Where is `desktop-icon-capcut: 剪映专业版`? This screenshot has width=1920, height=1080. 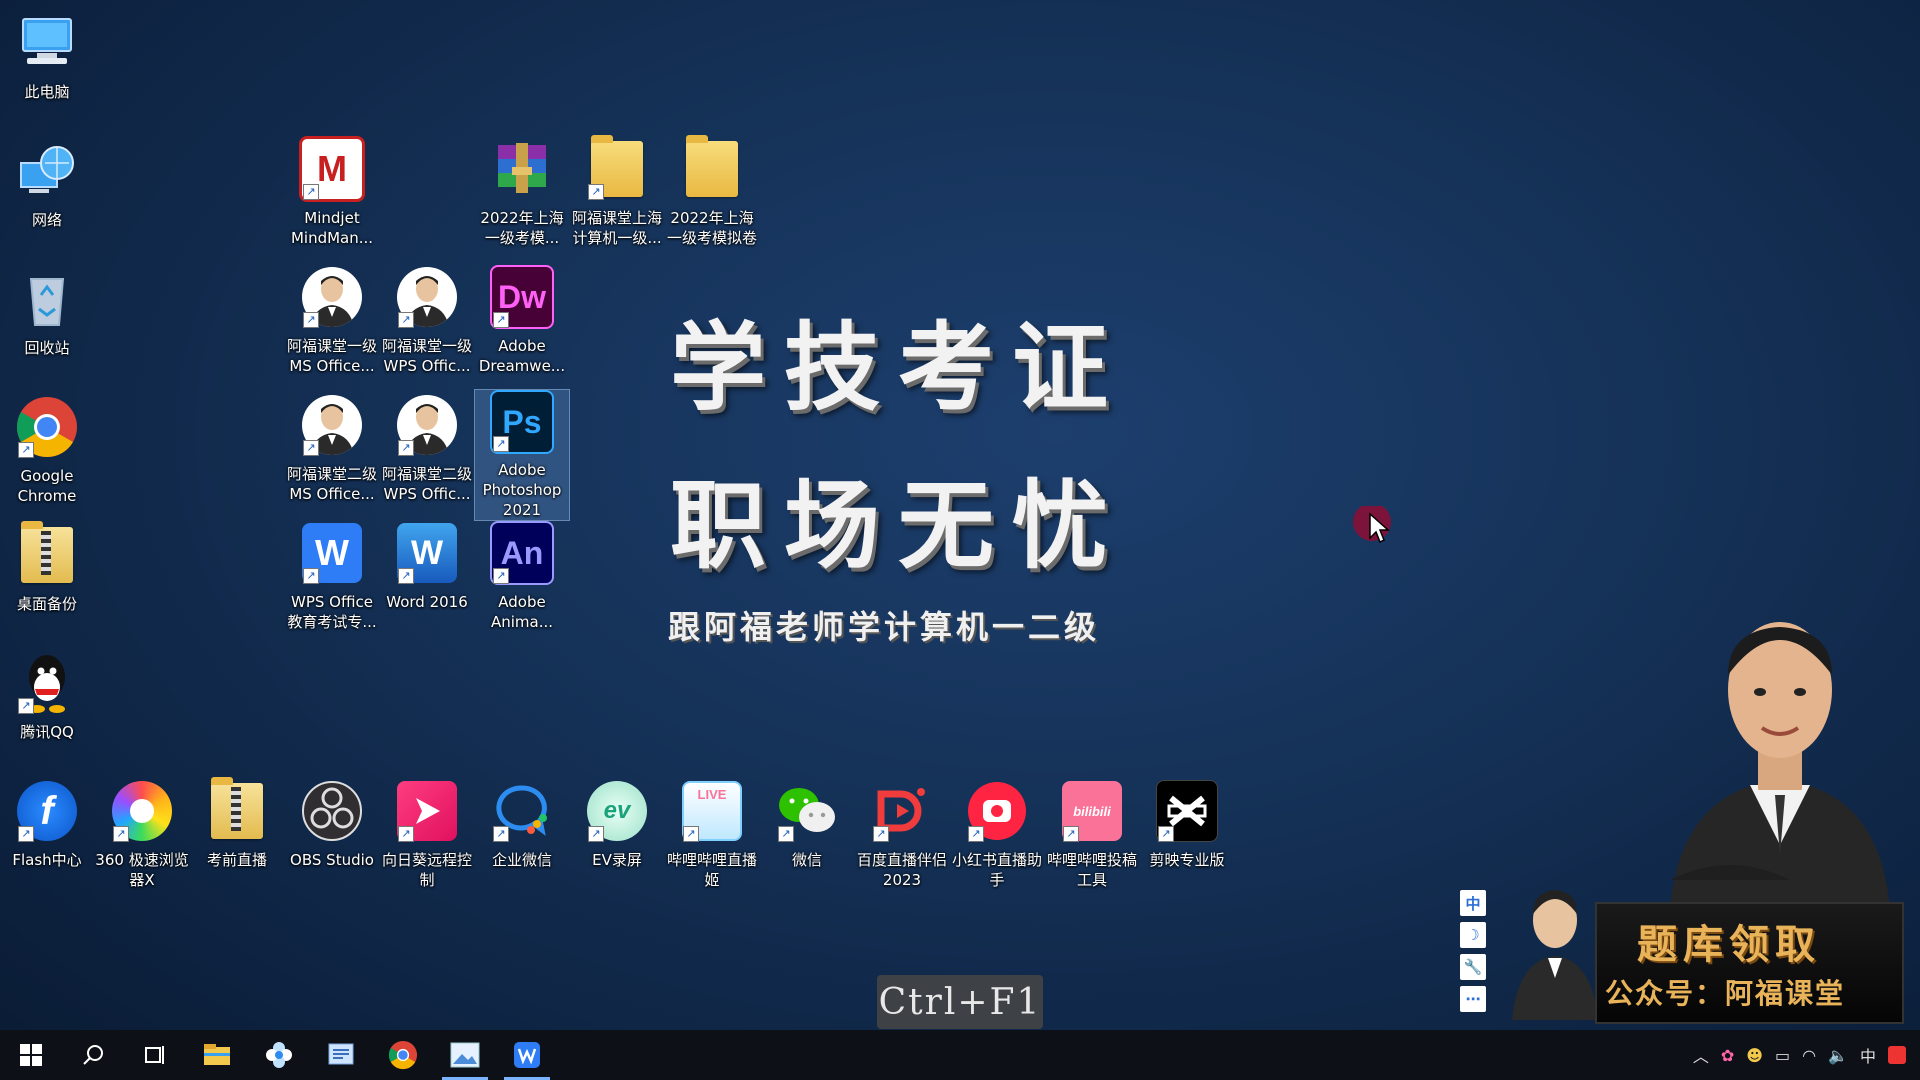 desktop-icon-capcut: 剪映专业版 is located at coordinates (1187, 824).